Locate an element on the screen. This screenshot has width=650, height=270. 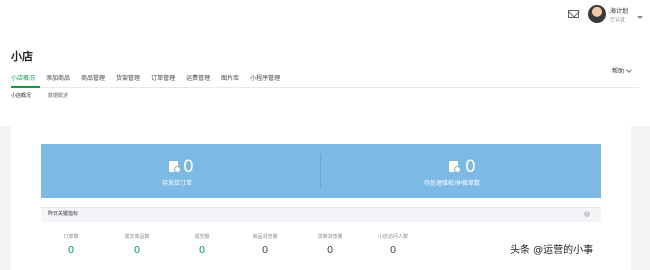
top-bar is located at coordinates (325, 15).